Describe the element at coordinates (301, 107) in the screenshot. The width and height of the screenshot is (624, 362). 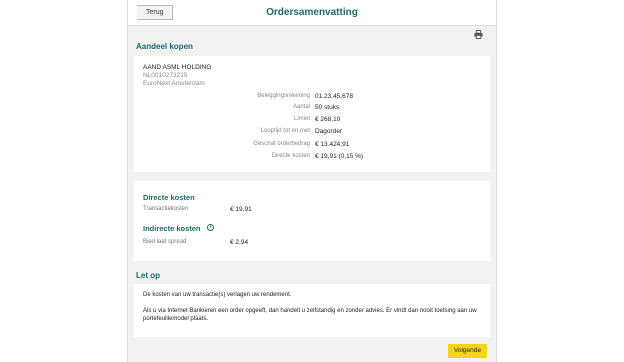
I see `quantity-label: Aantal` at that location.